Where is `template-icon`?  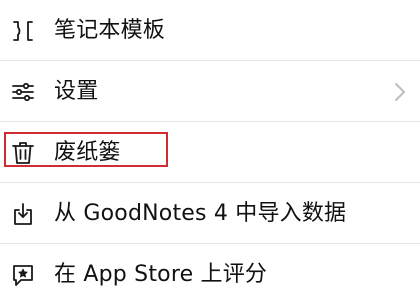
template-icon is located at coordinates (23, 31).